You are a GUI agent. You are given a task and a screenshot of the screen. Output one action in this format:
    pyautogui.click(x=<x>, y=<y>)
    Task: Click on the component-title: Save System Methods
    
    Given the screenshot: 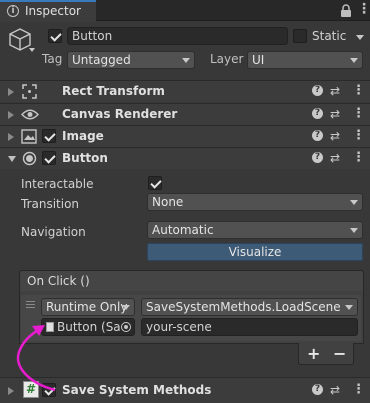 What is the action you would take?
    pyautogui.click(x=137, y=390)
    